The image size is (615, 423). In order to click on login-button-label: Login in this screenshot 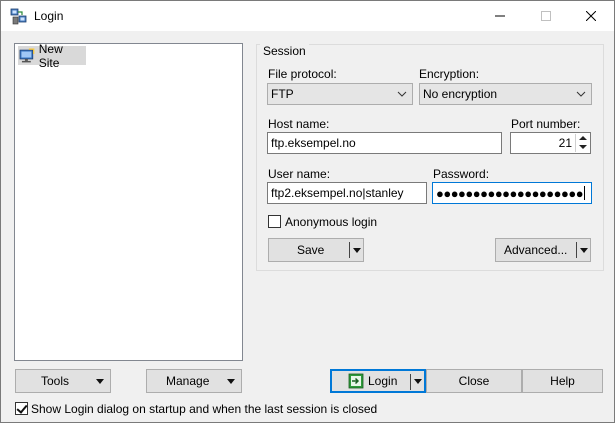, I will do `click(383, 381)`.